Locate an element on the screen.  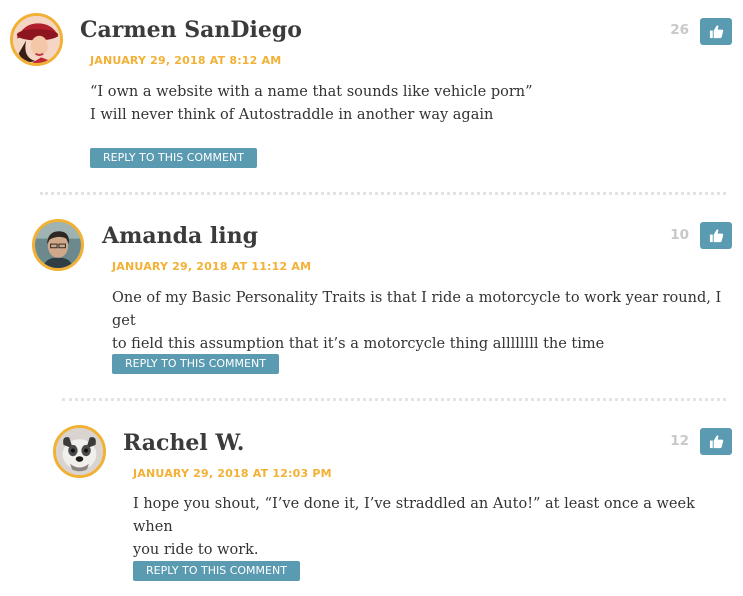
like-count: 10 is located at coordinates (679, 235).